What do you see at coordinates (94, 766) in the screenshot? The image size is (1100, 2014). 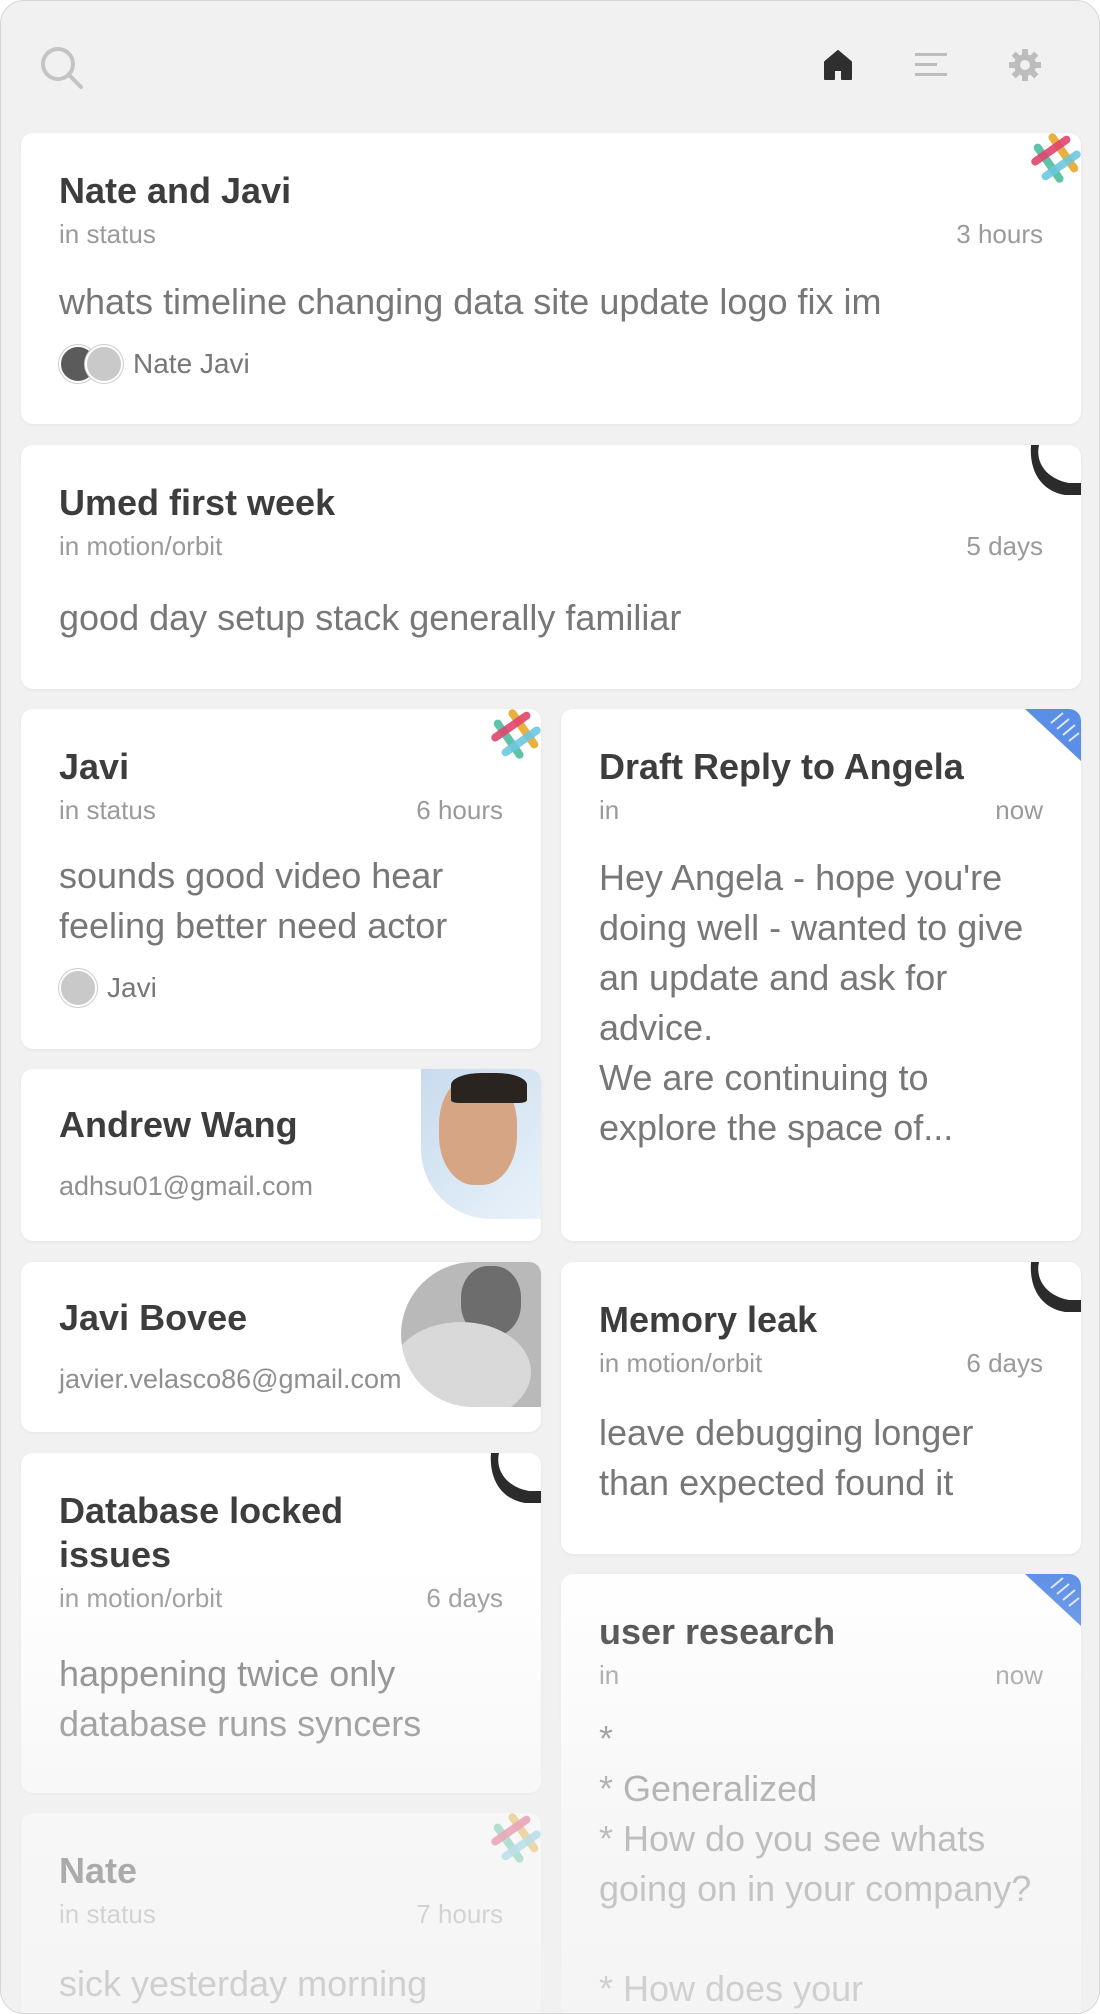 I see `thread-title: Javi` at bounding box center [94, 766].